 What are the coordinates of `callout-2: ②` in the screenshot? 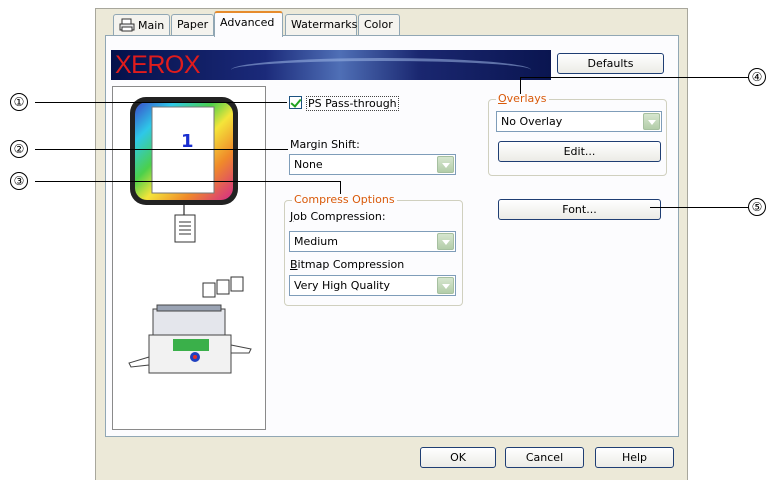 It's located at (19, 149).